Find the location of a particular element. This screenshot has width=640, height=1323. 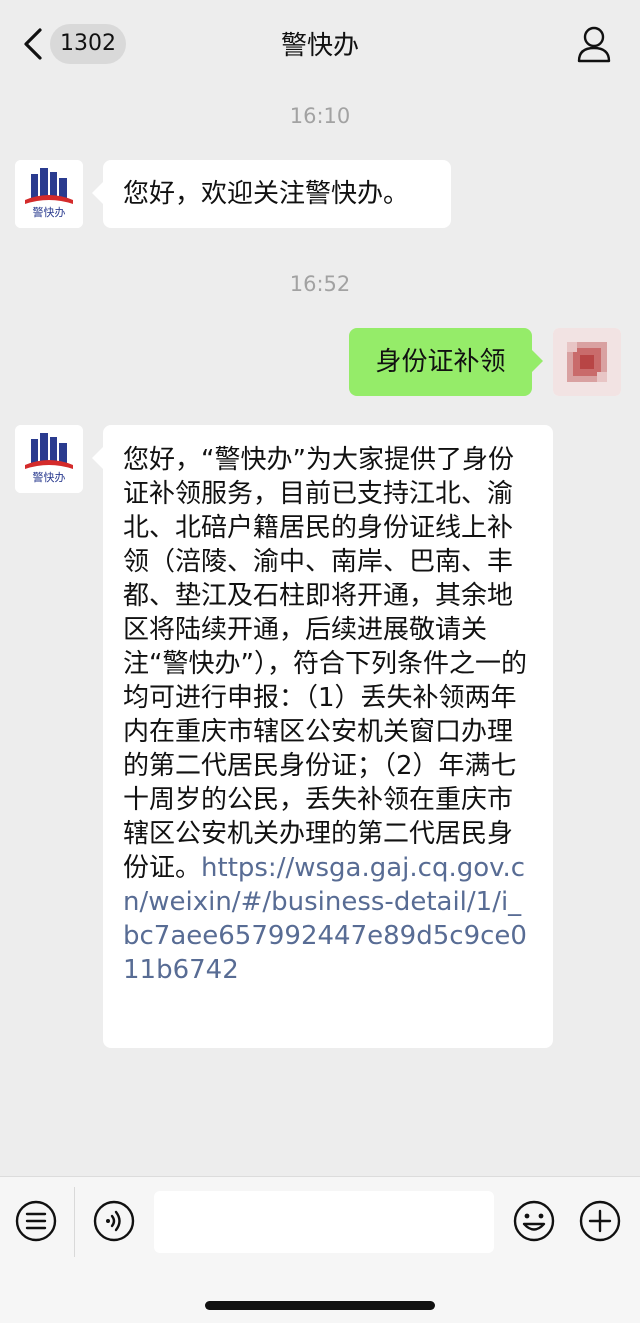

outgoing-message: 身份证补领 is located at coordinates (446, 362).